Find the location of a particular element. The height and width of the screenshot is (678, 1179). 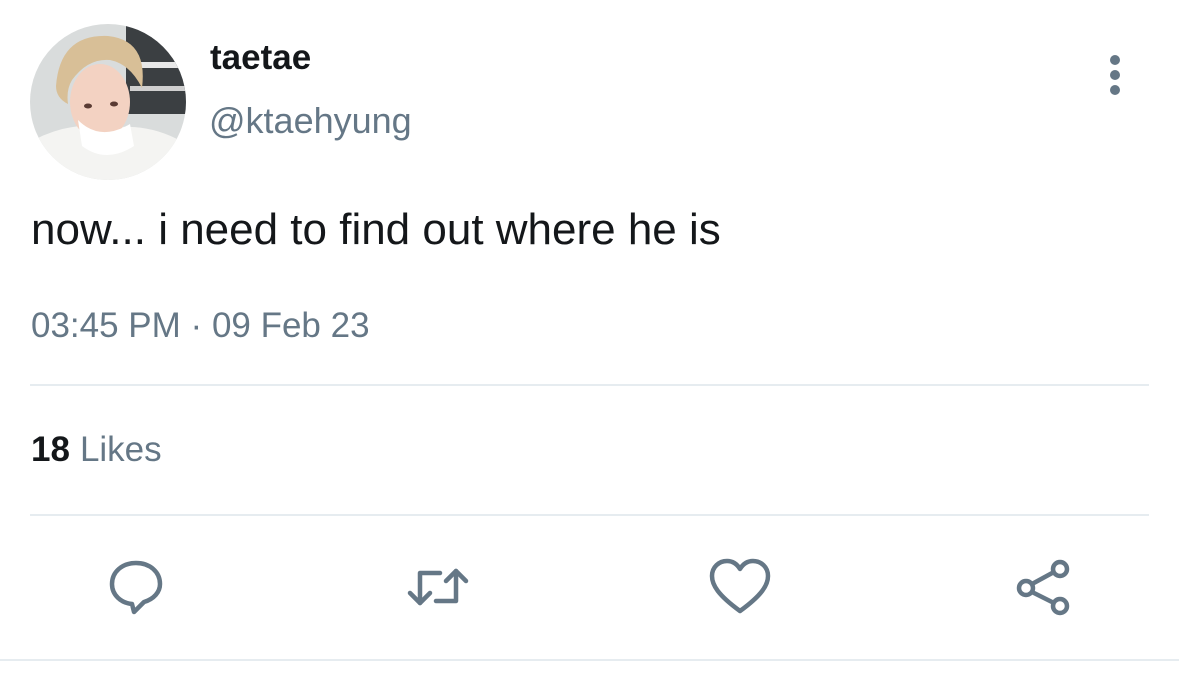

avatar-photo is located at coordinates (108, 102).